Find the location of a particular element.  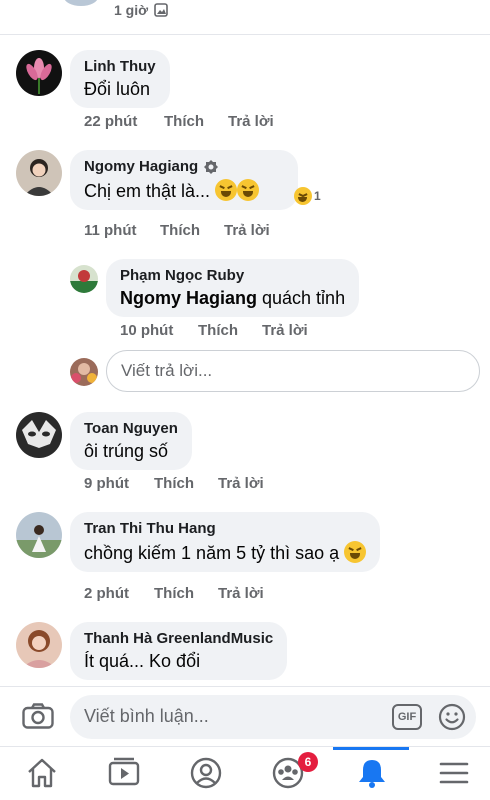

comment-time: 10 phút is located at coordinates (147, 330).